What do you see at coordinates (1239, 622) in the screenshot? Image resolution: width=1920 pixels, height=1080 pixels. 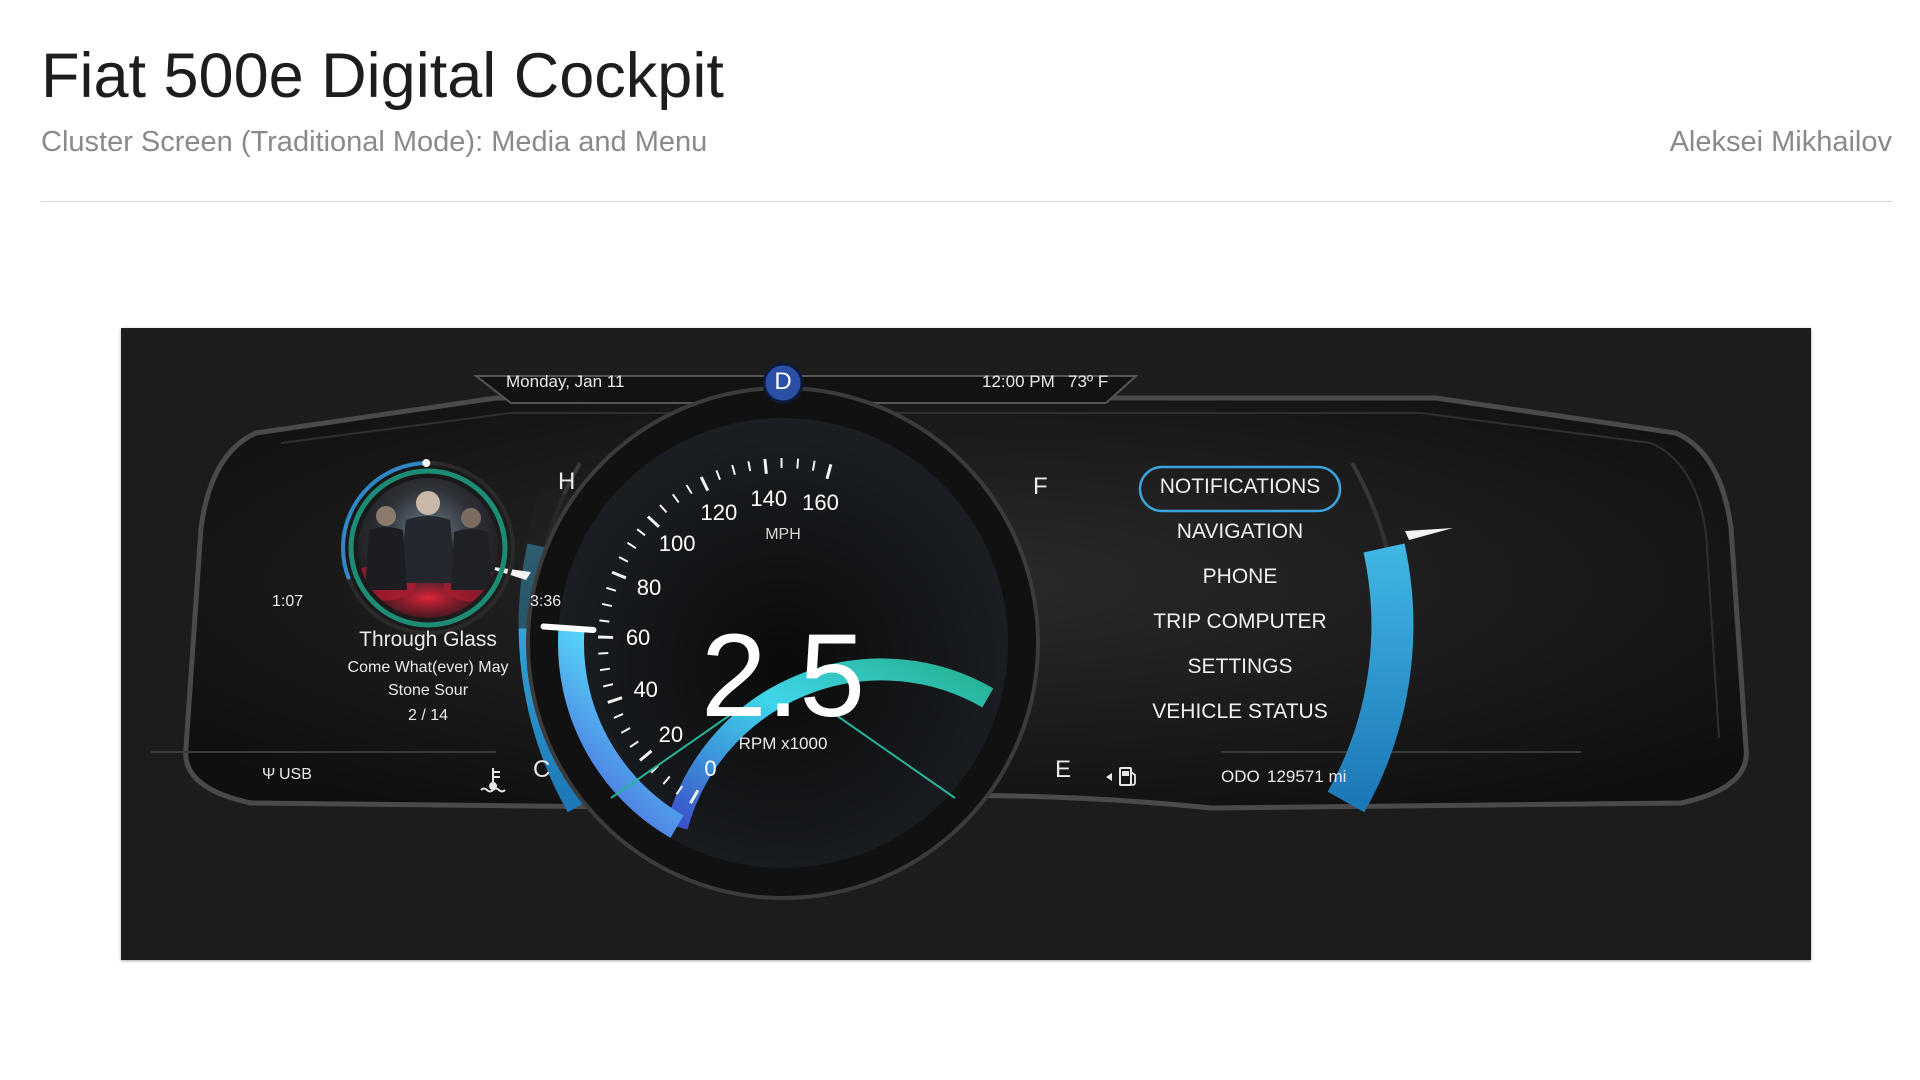 I see `menu-item-trip-computer: TRIP COMPUTER` at bounding box center [1239, 622].